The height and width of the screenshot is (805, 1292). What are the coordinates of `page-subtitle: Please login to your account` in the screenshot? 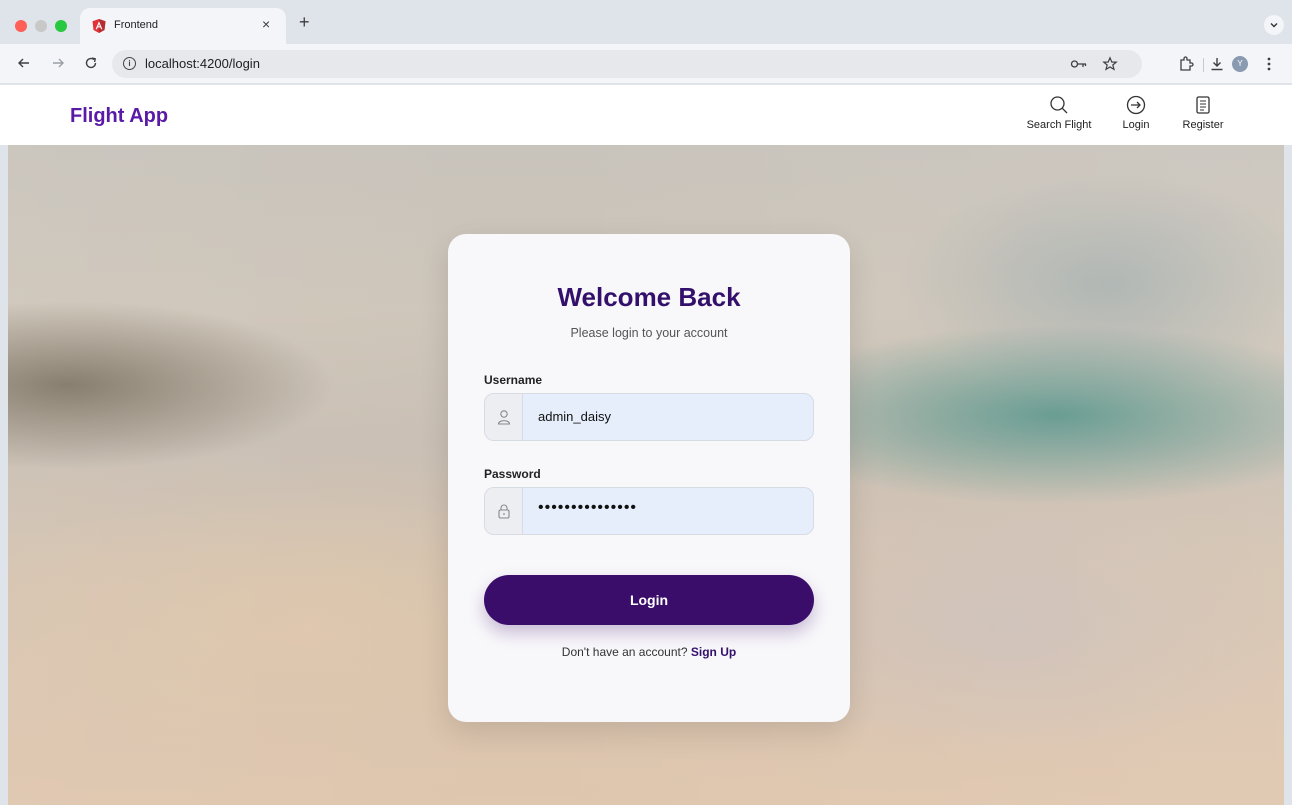 It's located at (649, 333).